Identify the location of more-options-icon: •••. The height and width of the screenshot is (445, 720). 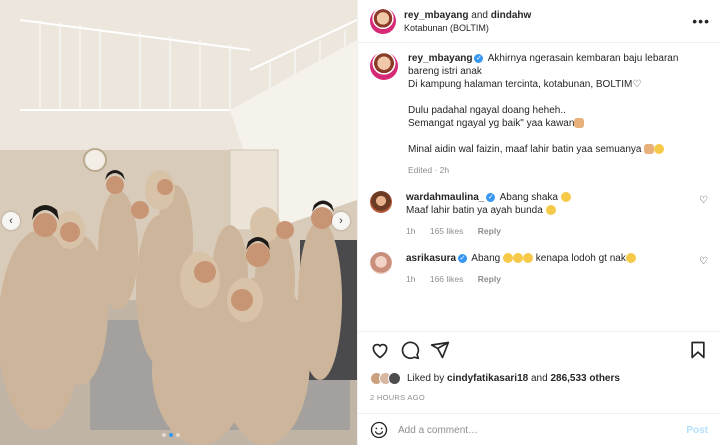
(701, 21).